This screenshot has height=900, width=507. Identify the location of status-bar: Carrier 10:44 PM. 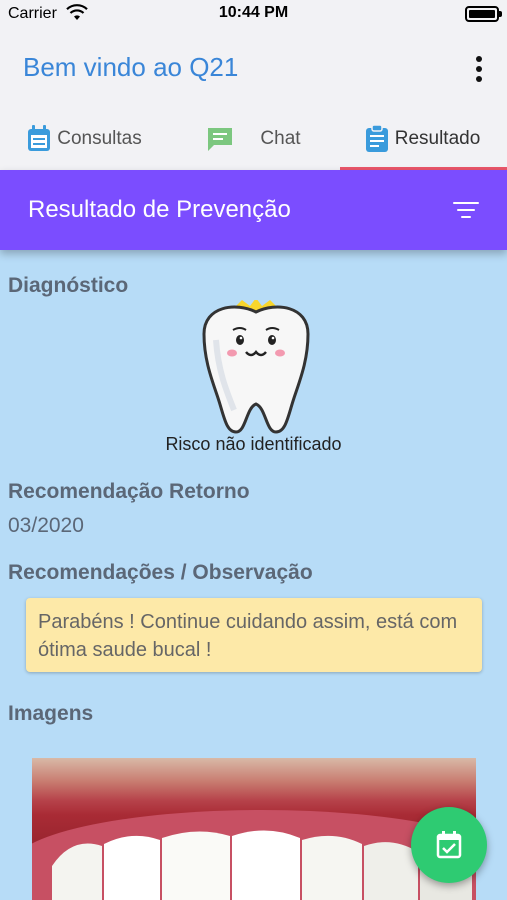
(253, 14).